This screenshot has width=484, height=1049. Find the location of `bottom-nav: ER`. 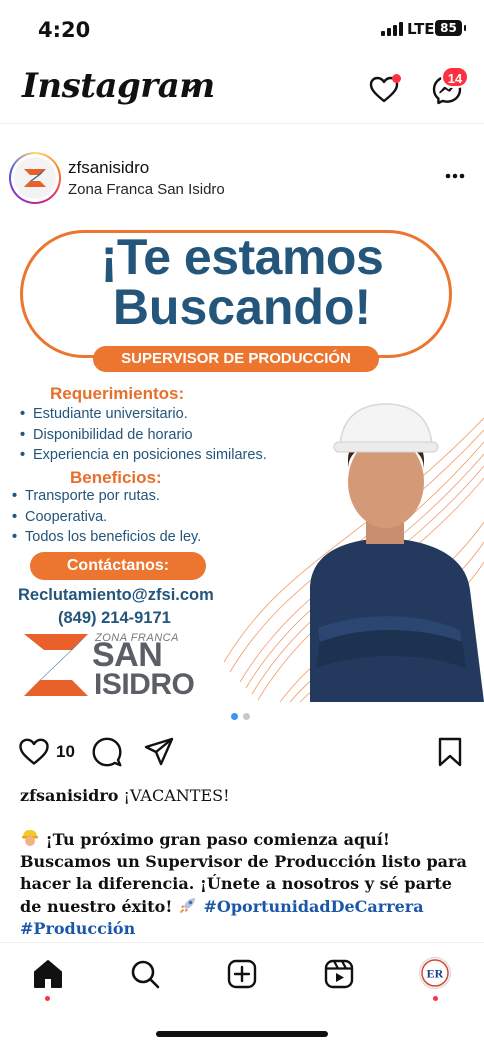

bottom-nav: ER is located at coordinates (242, 982).